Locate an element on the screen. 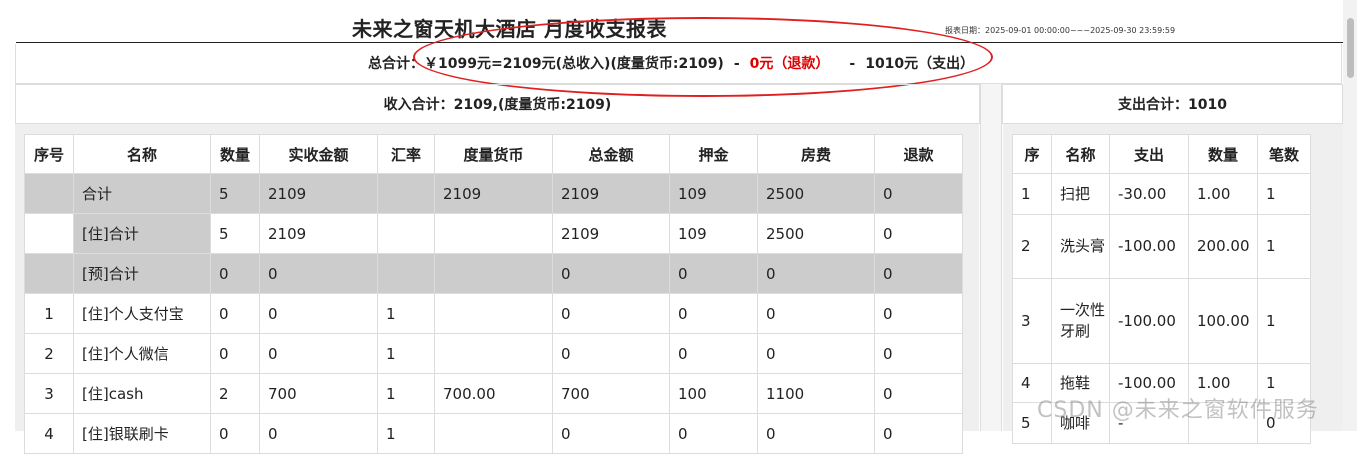  income-cell: 100 is located at coordinates (713, 393).